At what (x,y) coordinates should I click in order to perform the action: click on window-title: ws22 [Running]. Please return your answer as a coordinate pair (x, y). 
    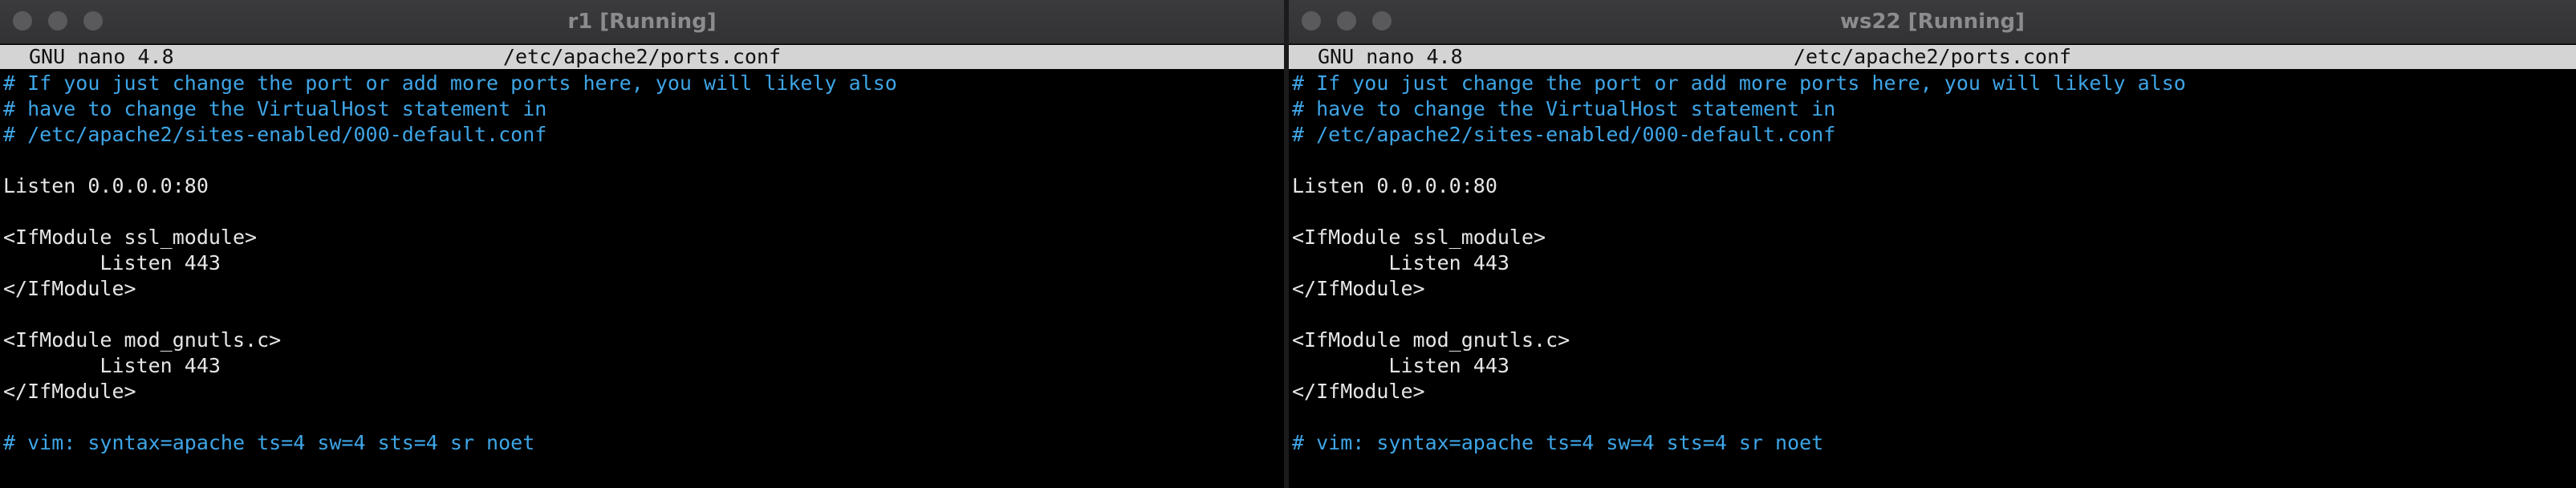
    Looking at the image, I should click on (1932, 22).